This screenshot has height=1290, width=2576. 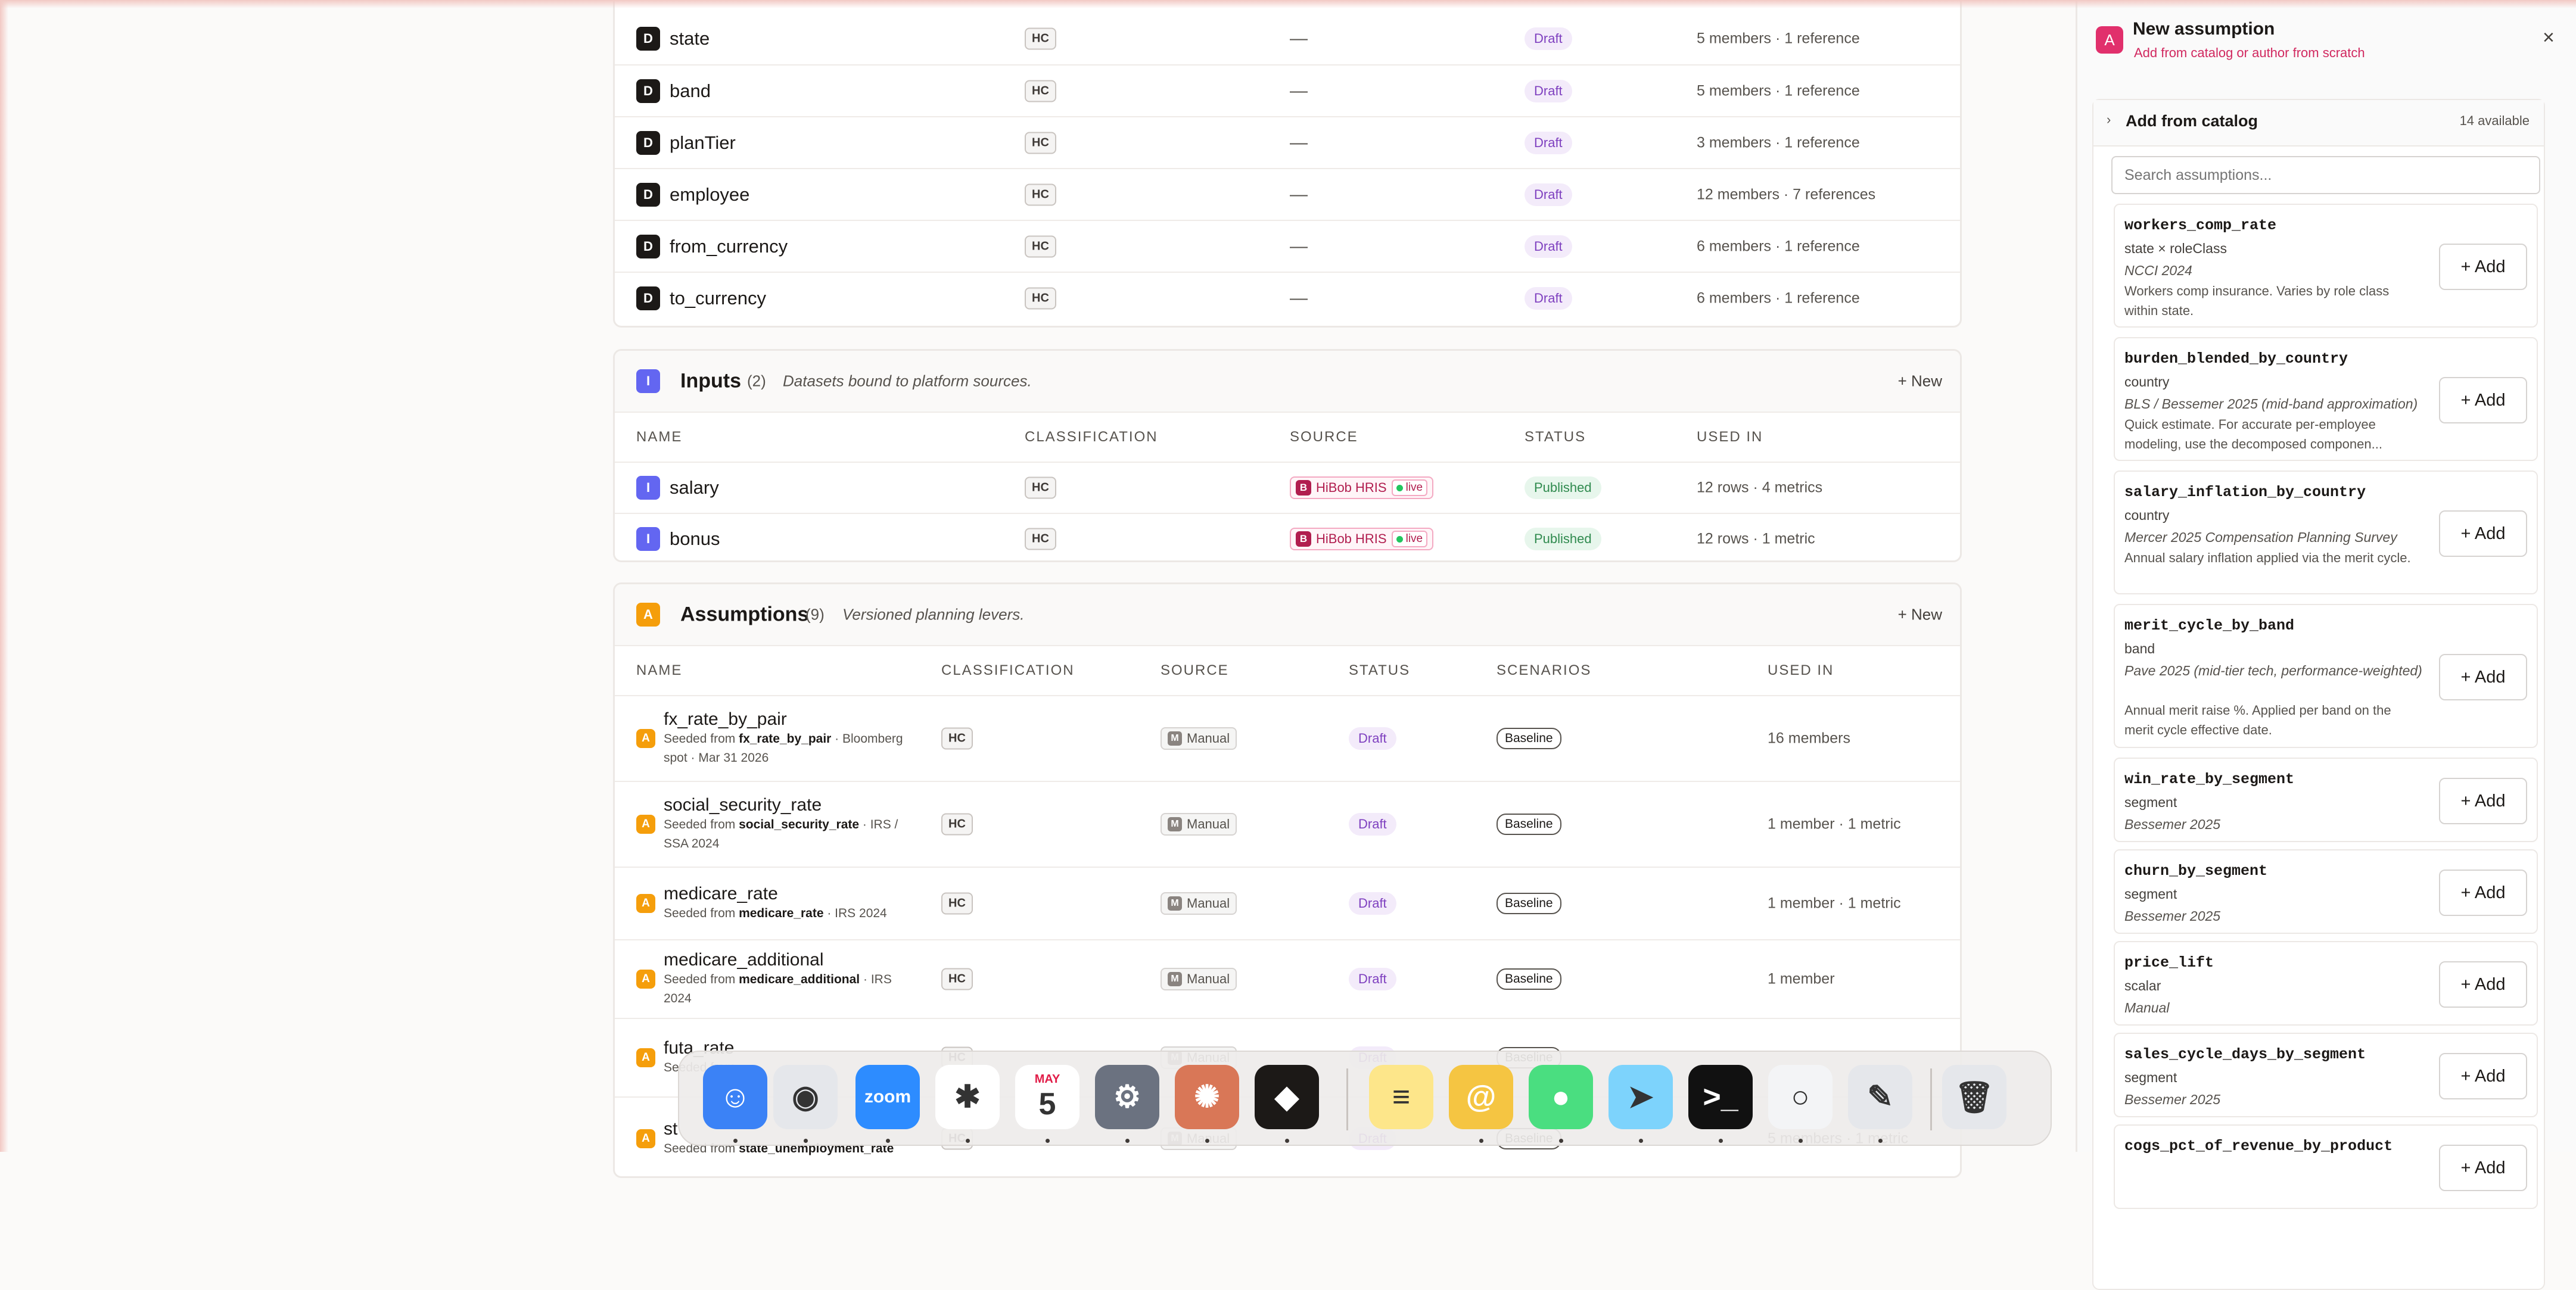 What do you see at coordinates (718, 298) in the screenshot?
I see `dimension-name: to_currency` at bounding box center [718, 298].